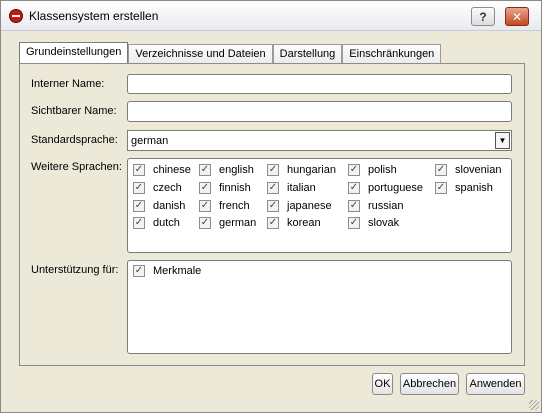 The image size is (542, 413). Describe the element at coordinates (162, 170) in the screenshot. I see `checkbox-chinese: ✓ chinese` at that location.